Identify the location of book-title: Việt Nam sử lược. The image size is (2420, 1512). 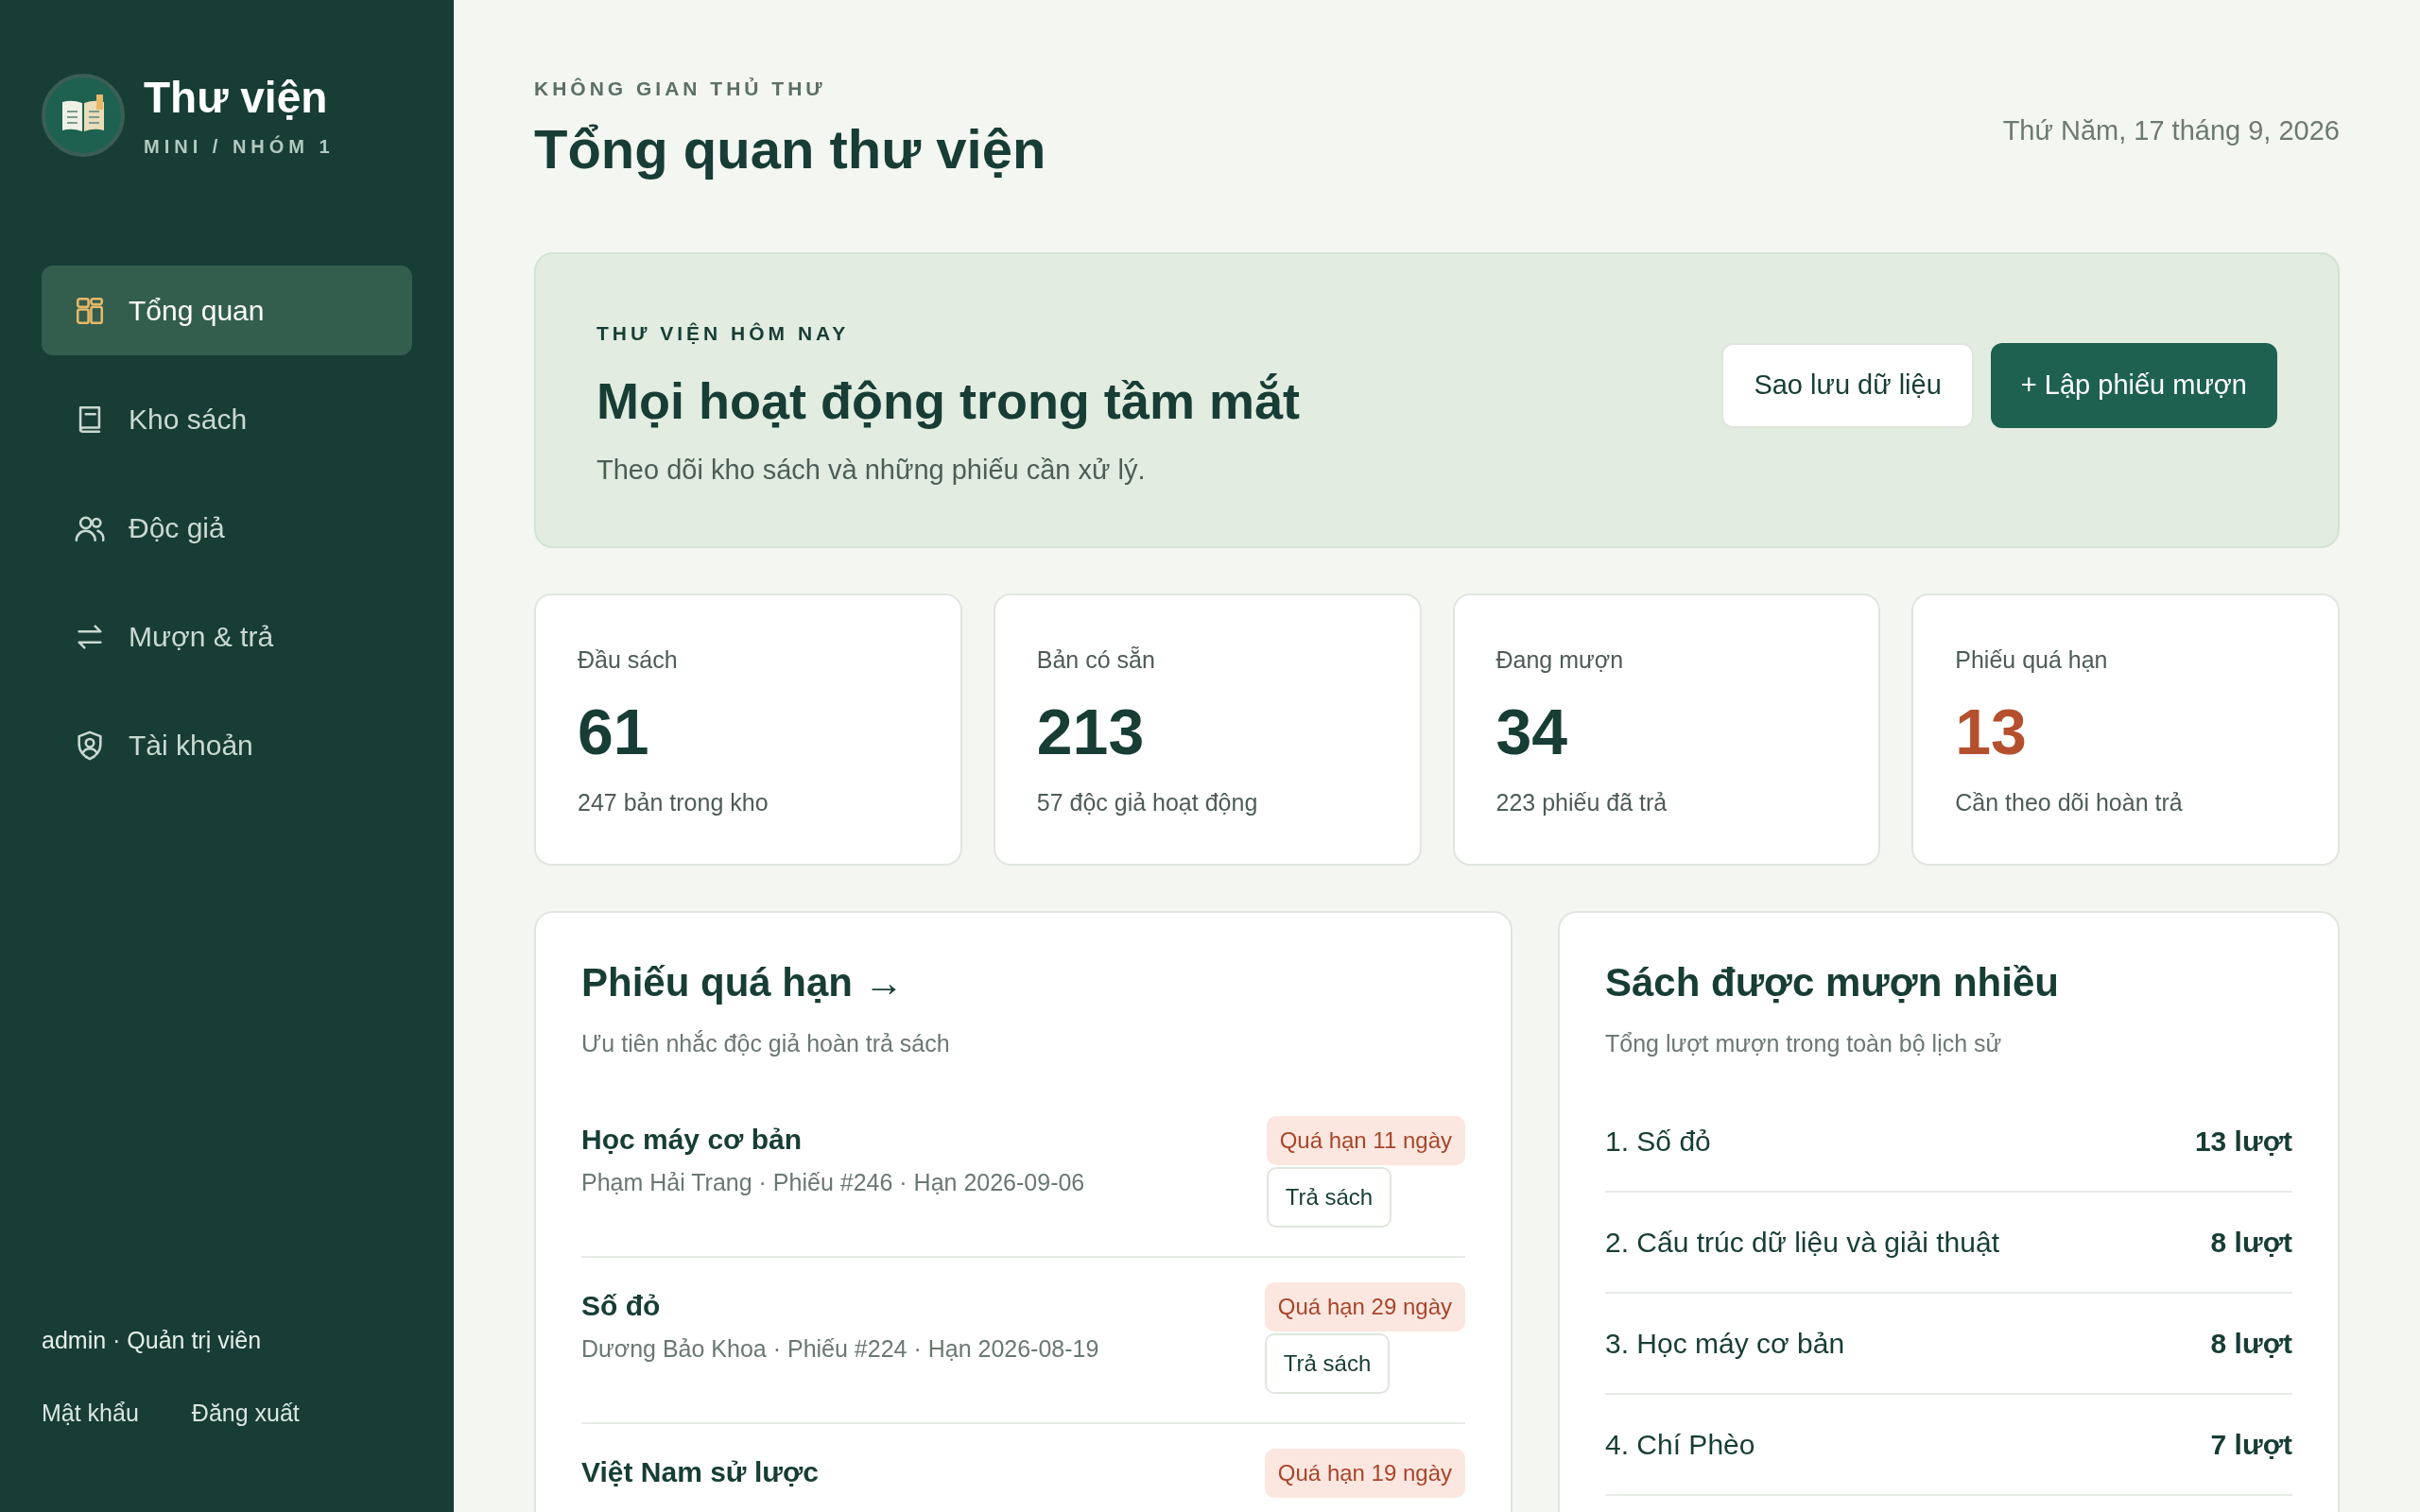
(700, 1472).